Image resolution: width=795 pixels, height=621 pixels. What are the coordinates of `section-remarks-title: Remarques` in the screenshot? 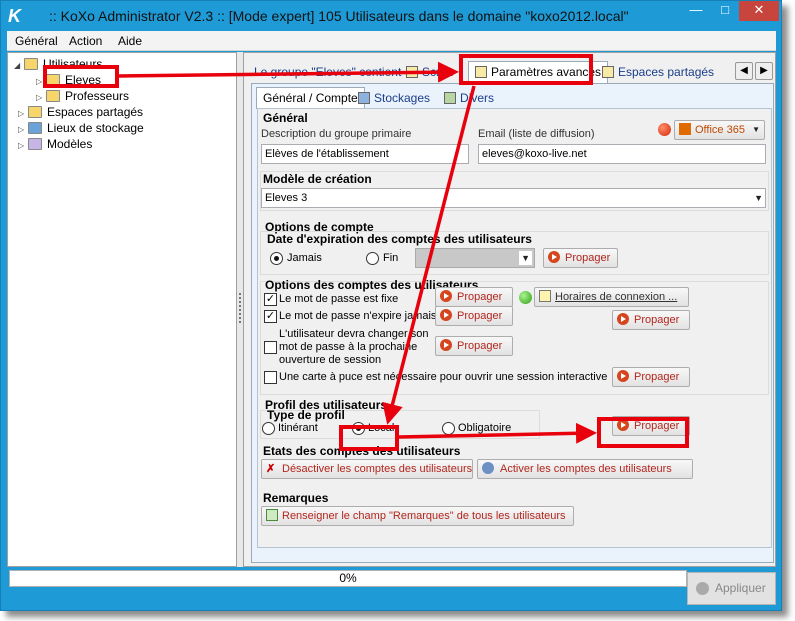 It's located at (296, 498).